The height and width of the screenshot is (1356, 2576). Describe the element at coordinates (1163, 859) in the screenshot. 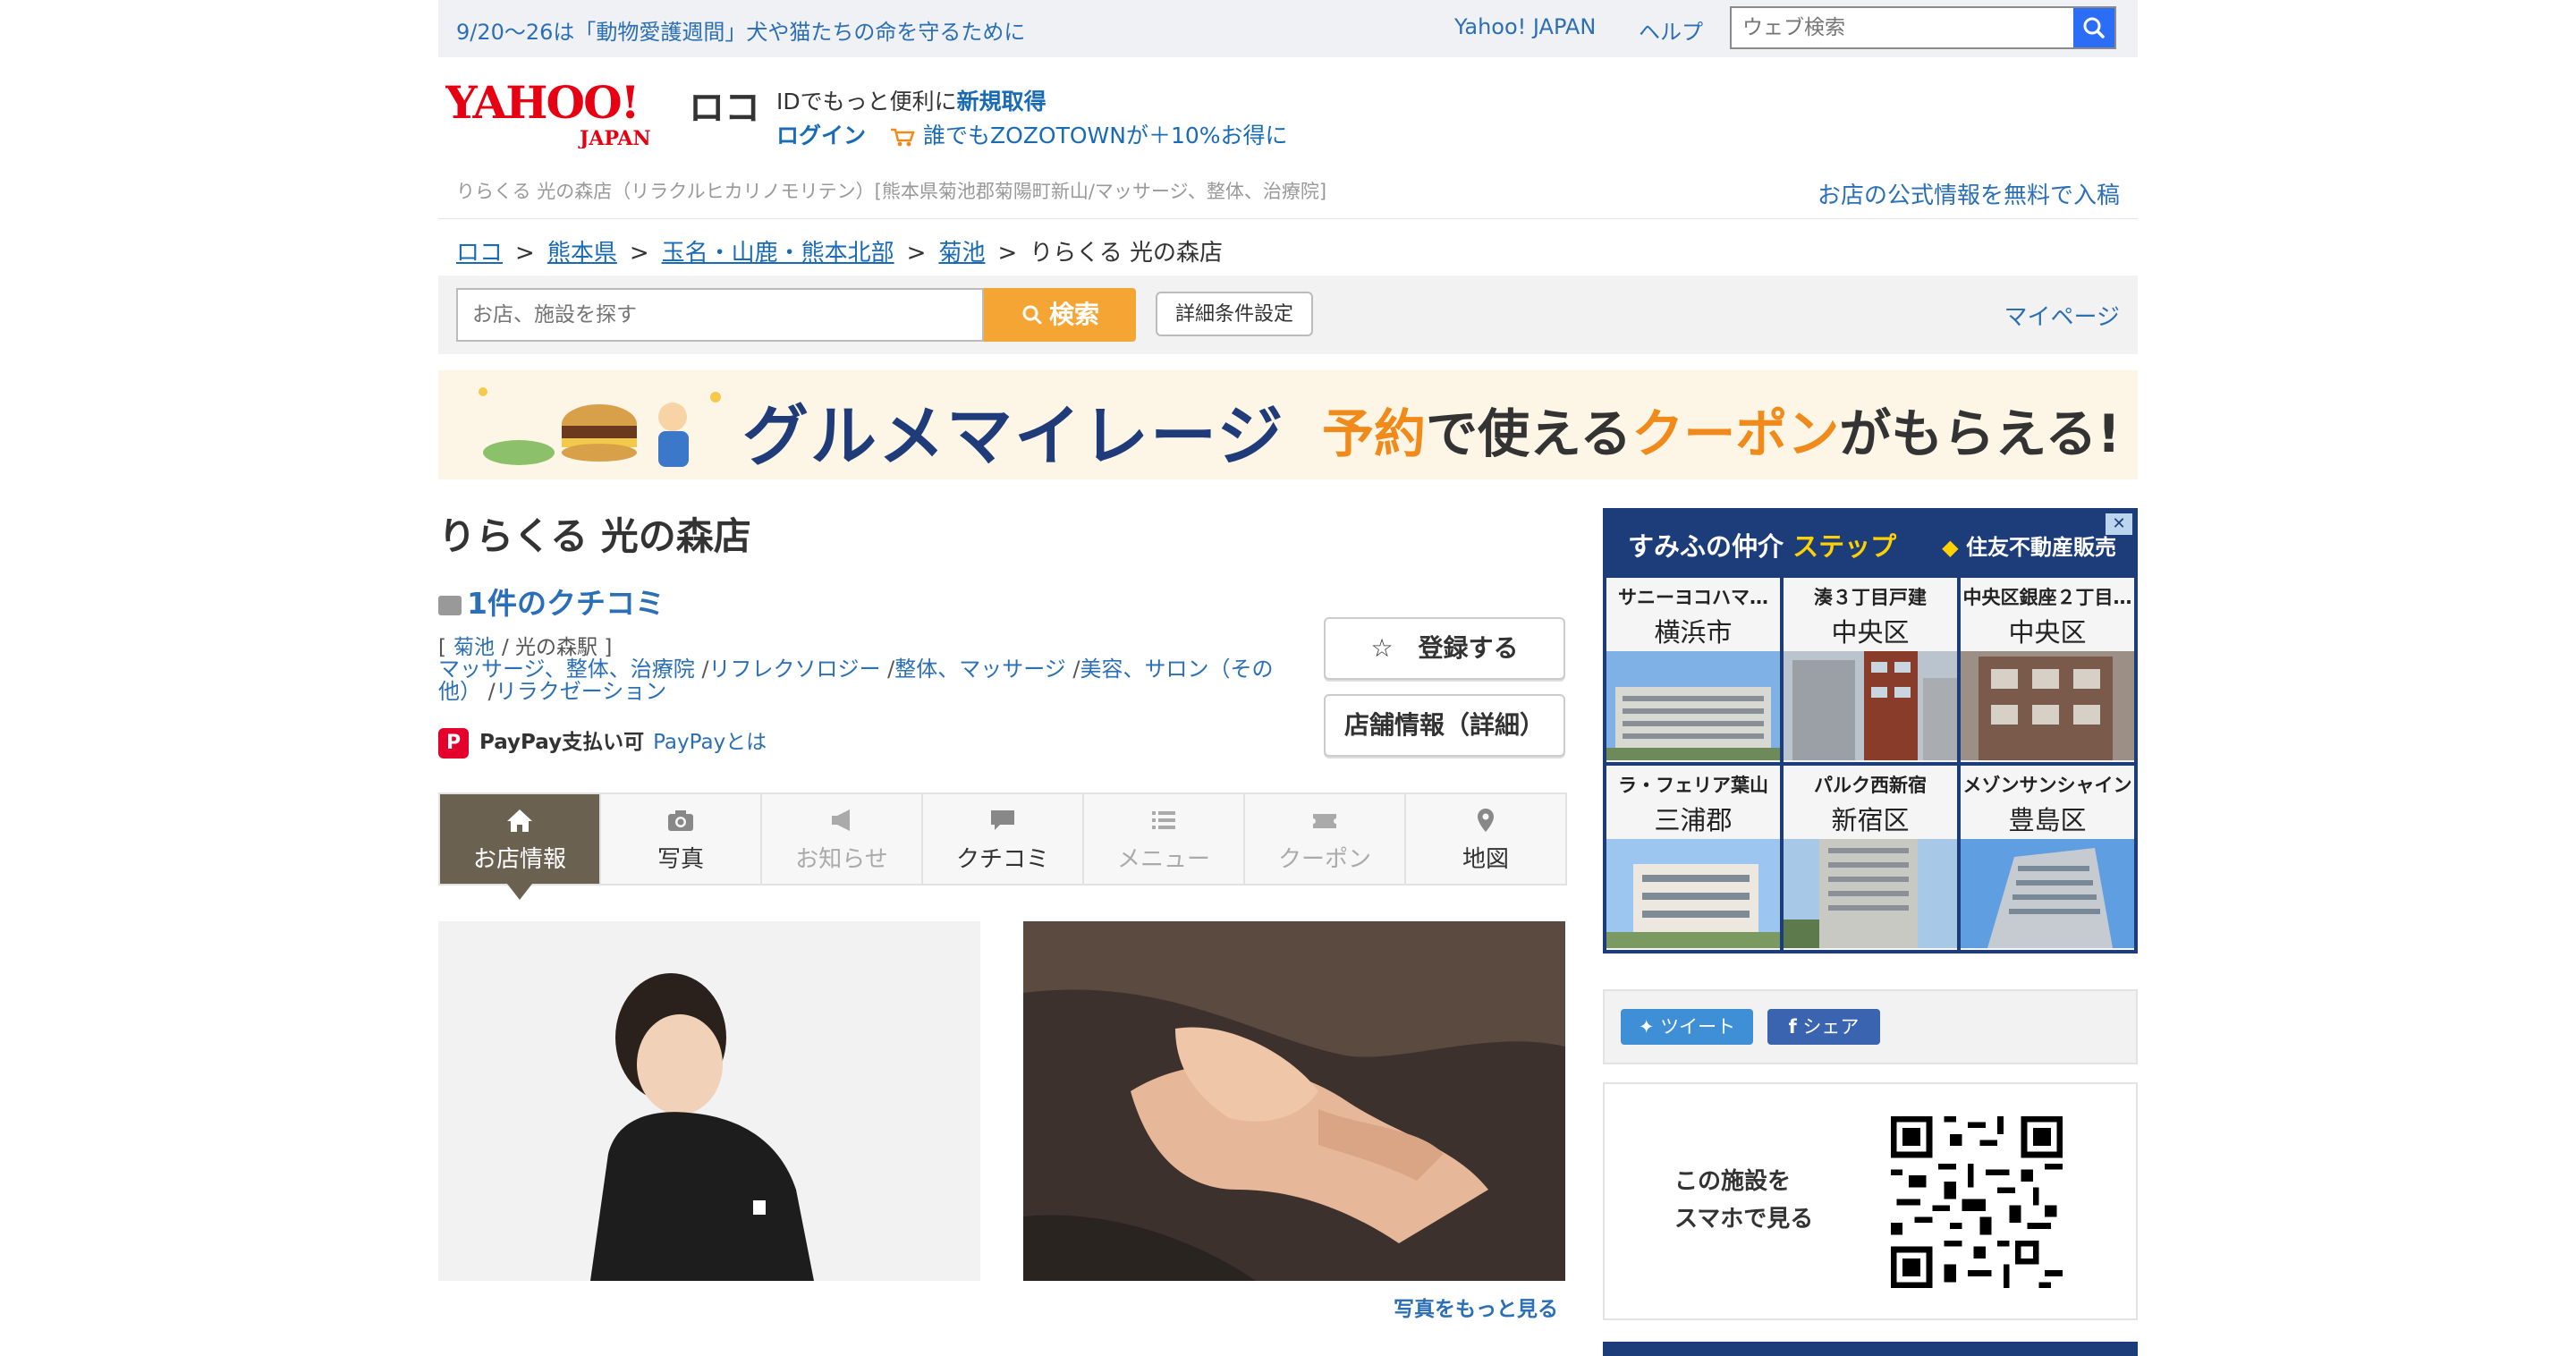

I see `tab-label: メニュー` at that location.